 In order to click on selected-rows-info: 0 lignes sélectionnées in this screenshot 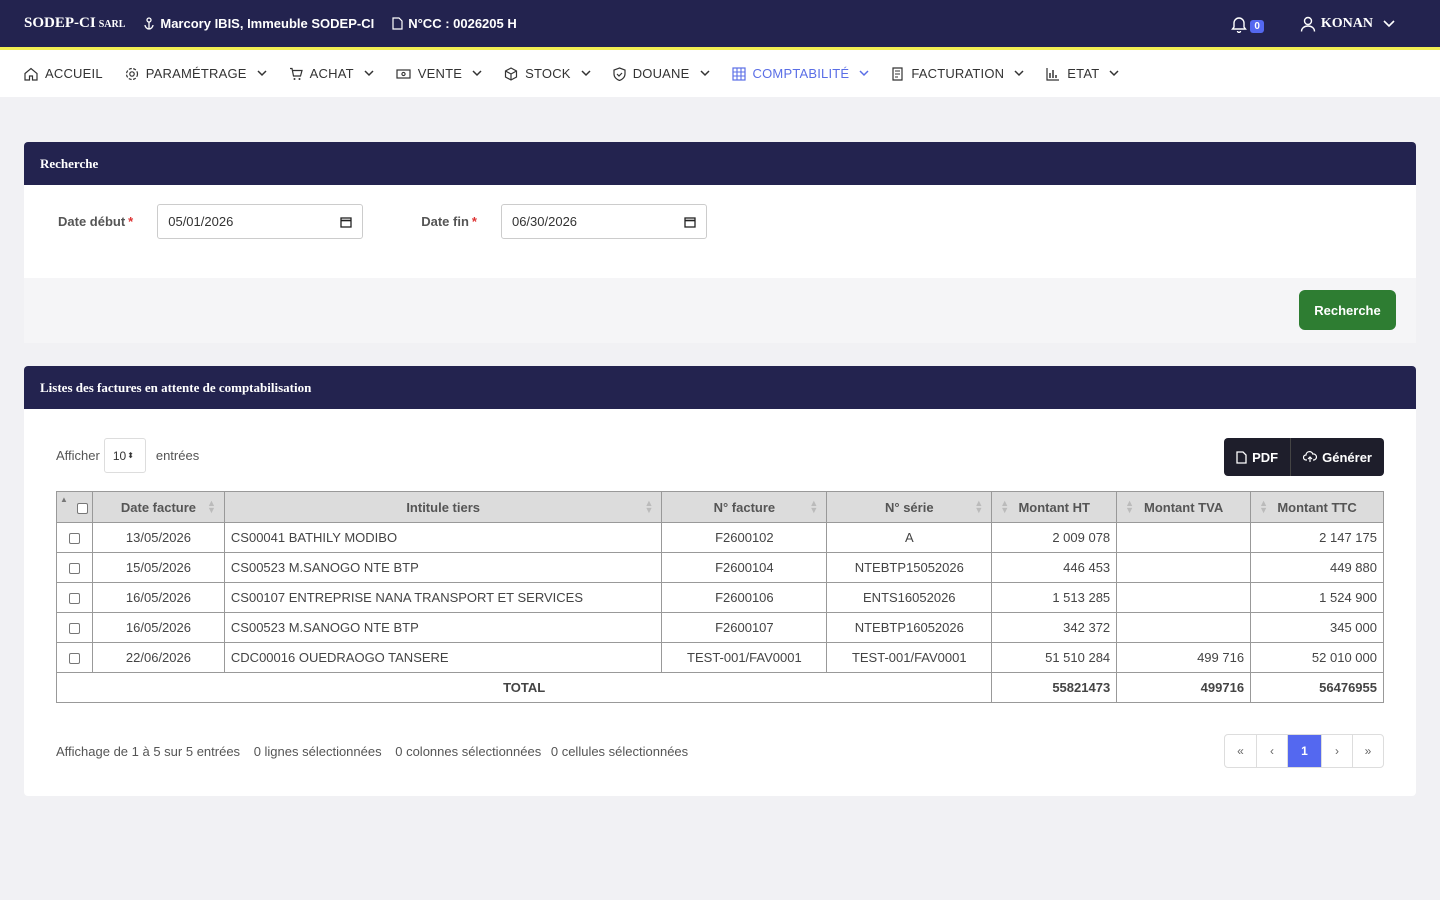, I will do `click(317, 751)`.